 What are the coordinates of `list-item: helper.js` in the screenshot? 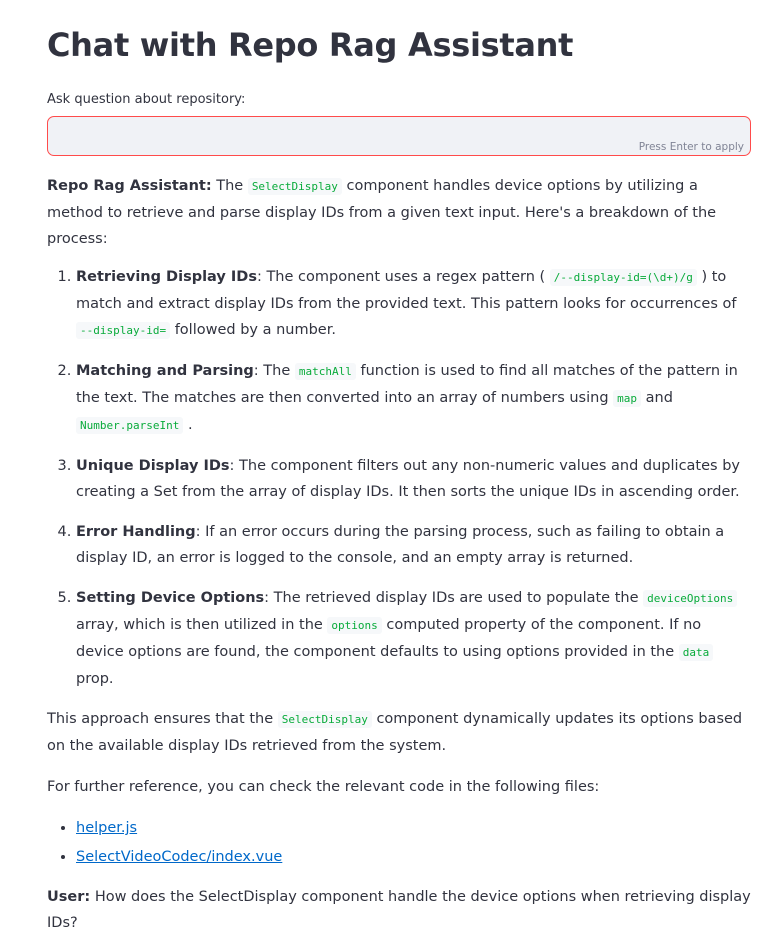 It's located at (413, 828).